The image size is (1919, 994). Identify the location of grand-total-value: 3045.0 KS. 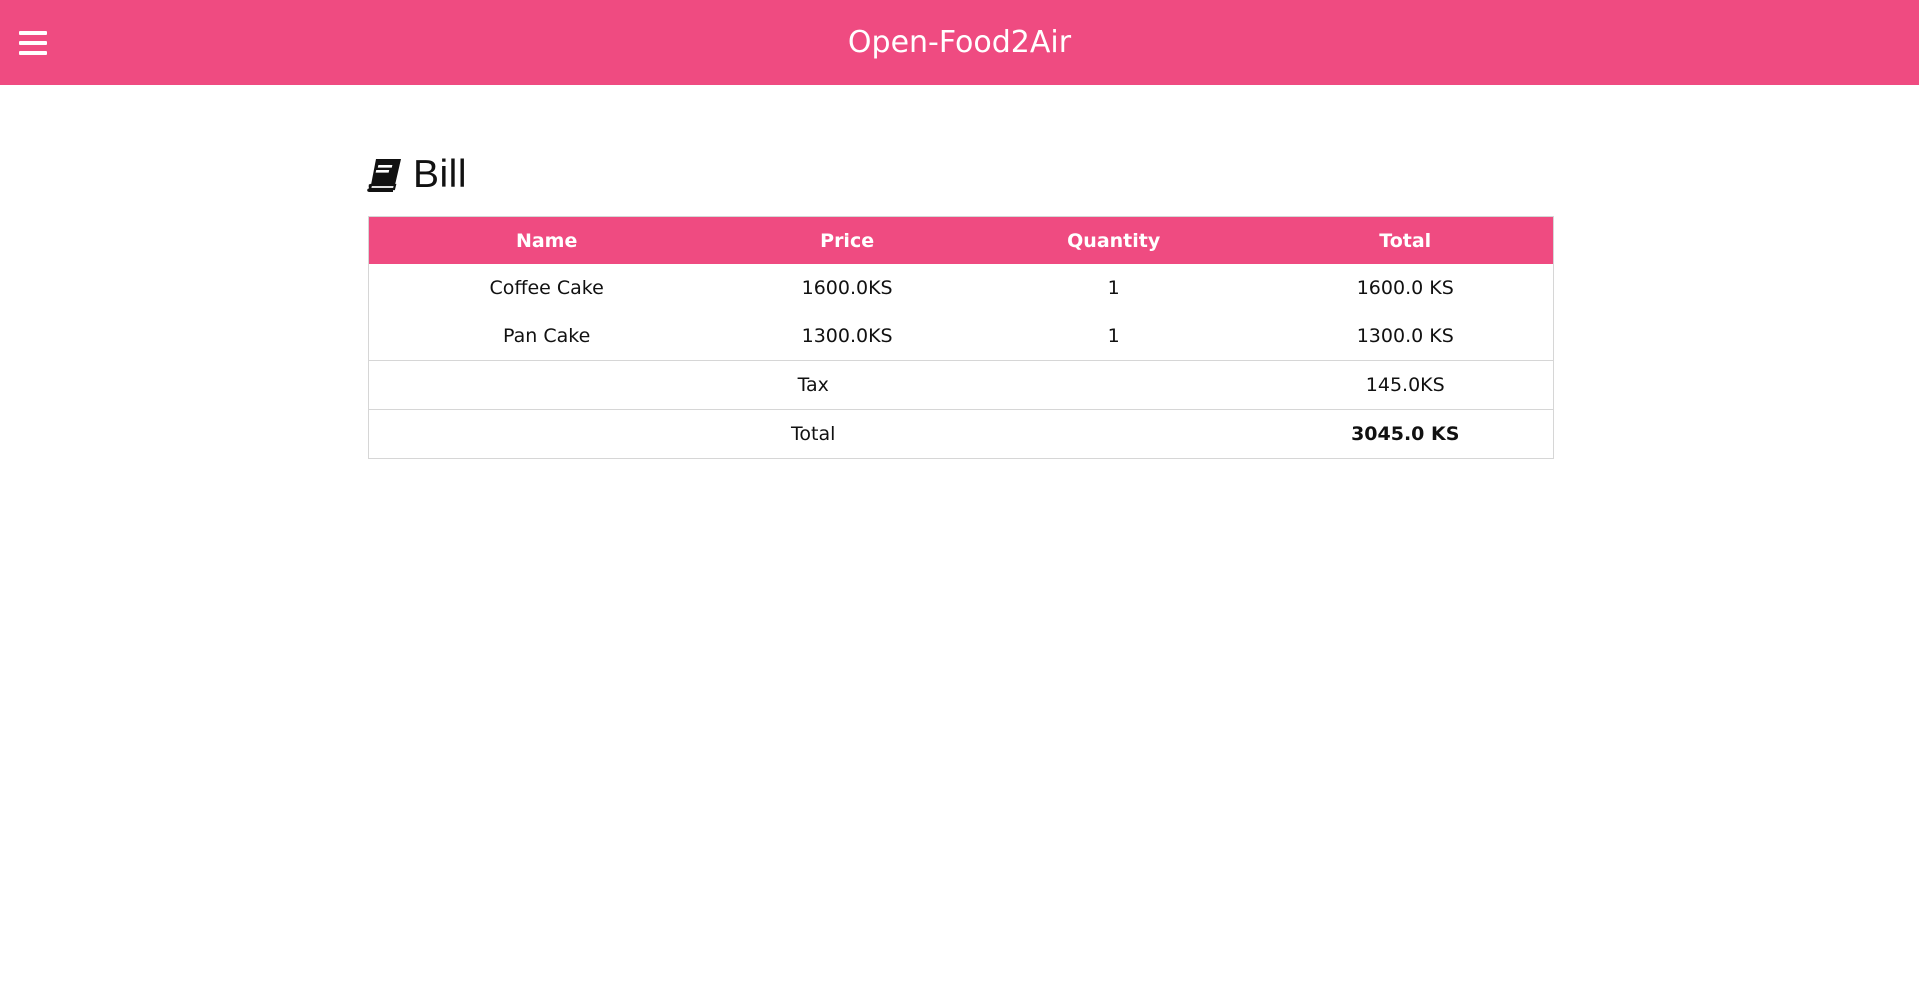
(1405, 434).